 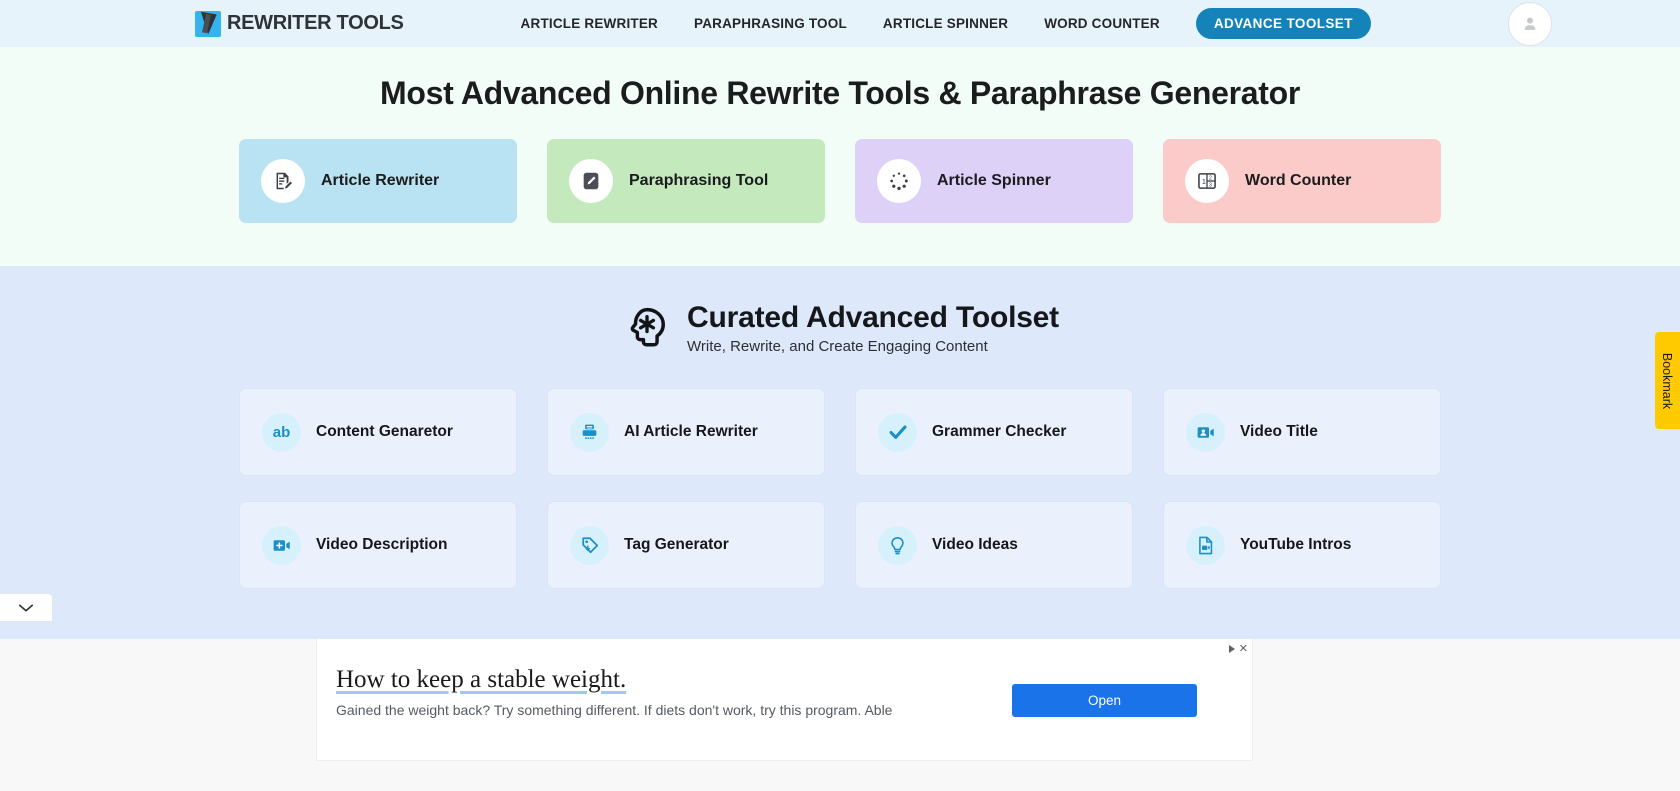 What do you see at coordinates (873, 317) in the screenshot?
I see `toolset-title: Curated Advanced Toolset` at bounding box center [873, 317].